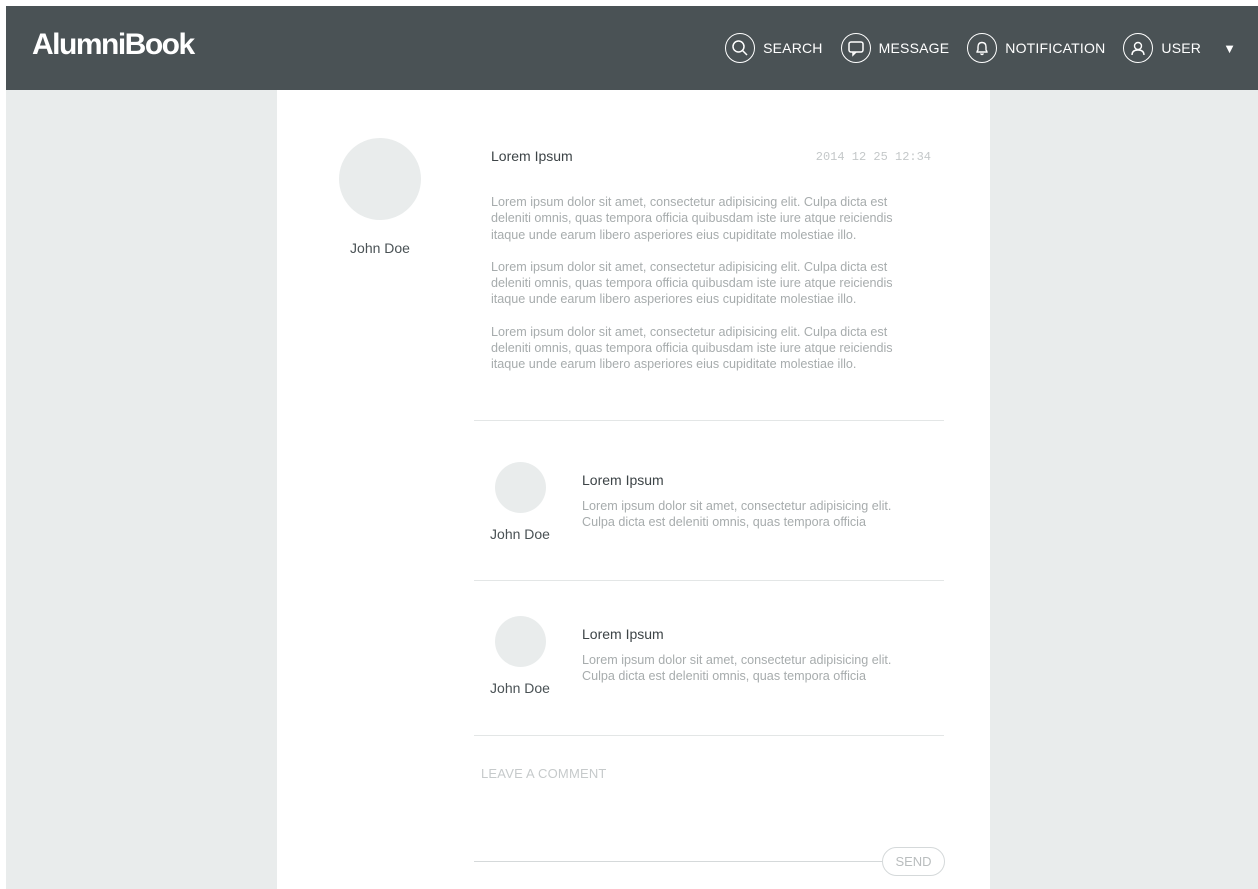  Describe the element at coordinates (681, 773) in the screenshot. I see `comment-input: LEAVE A COMMENT` at that location.